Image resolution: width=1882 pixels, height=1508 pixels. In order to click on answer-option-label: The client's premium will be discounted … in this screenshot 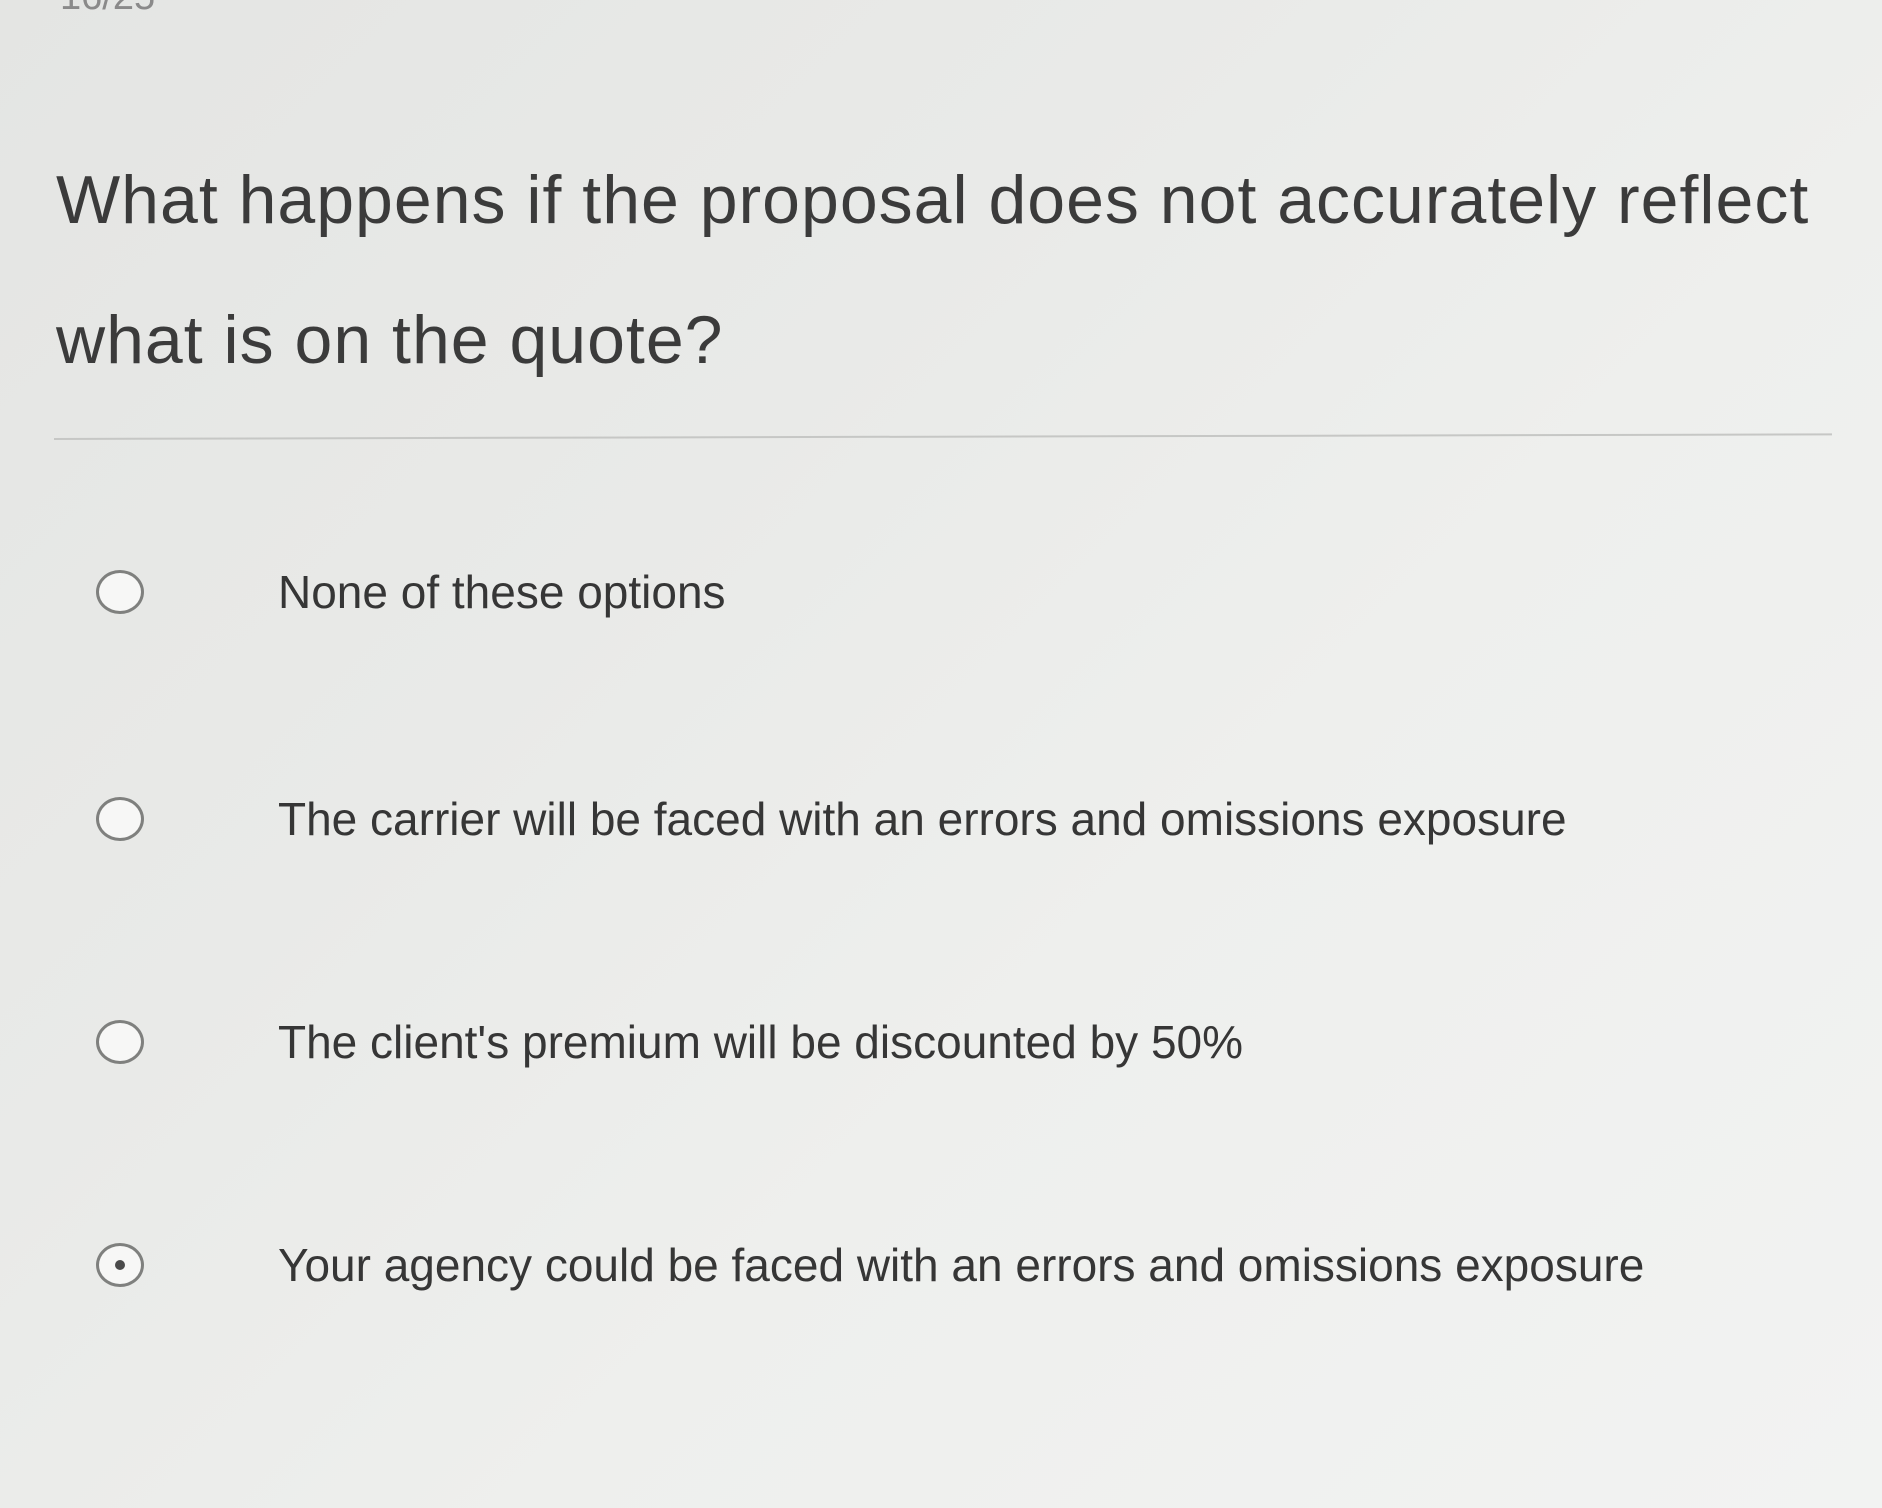, I will do `click(761, 1042)`.